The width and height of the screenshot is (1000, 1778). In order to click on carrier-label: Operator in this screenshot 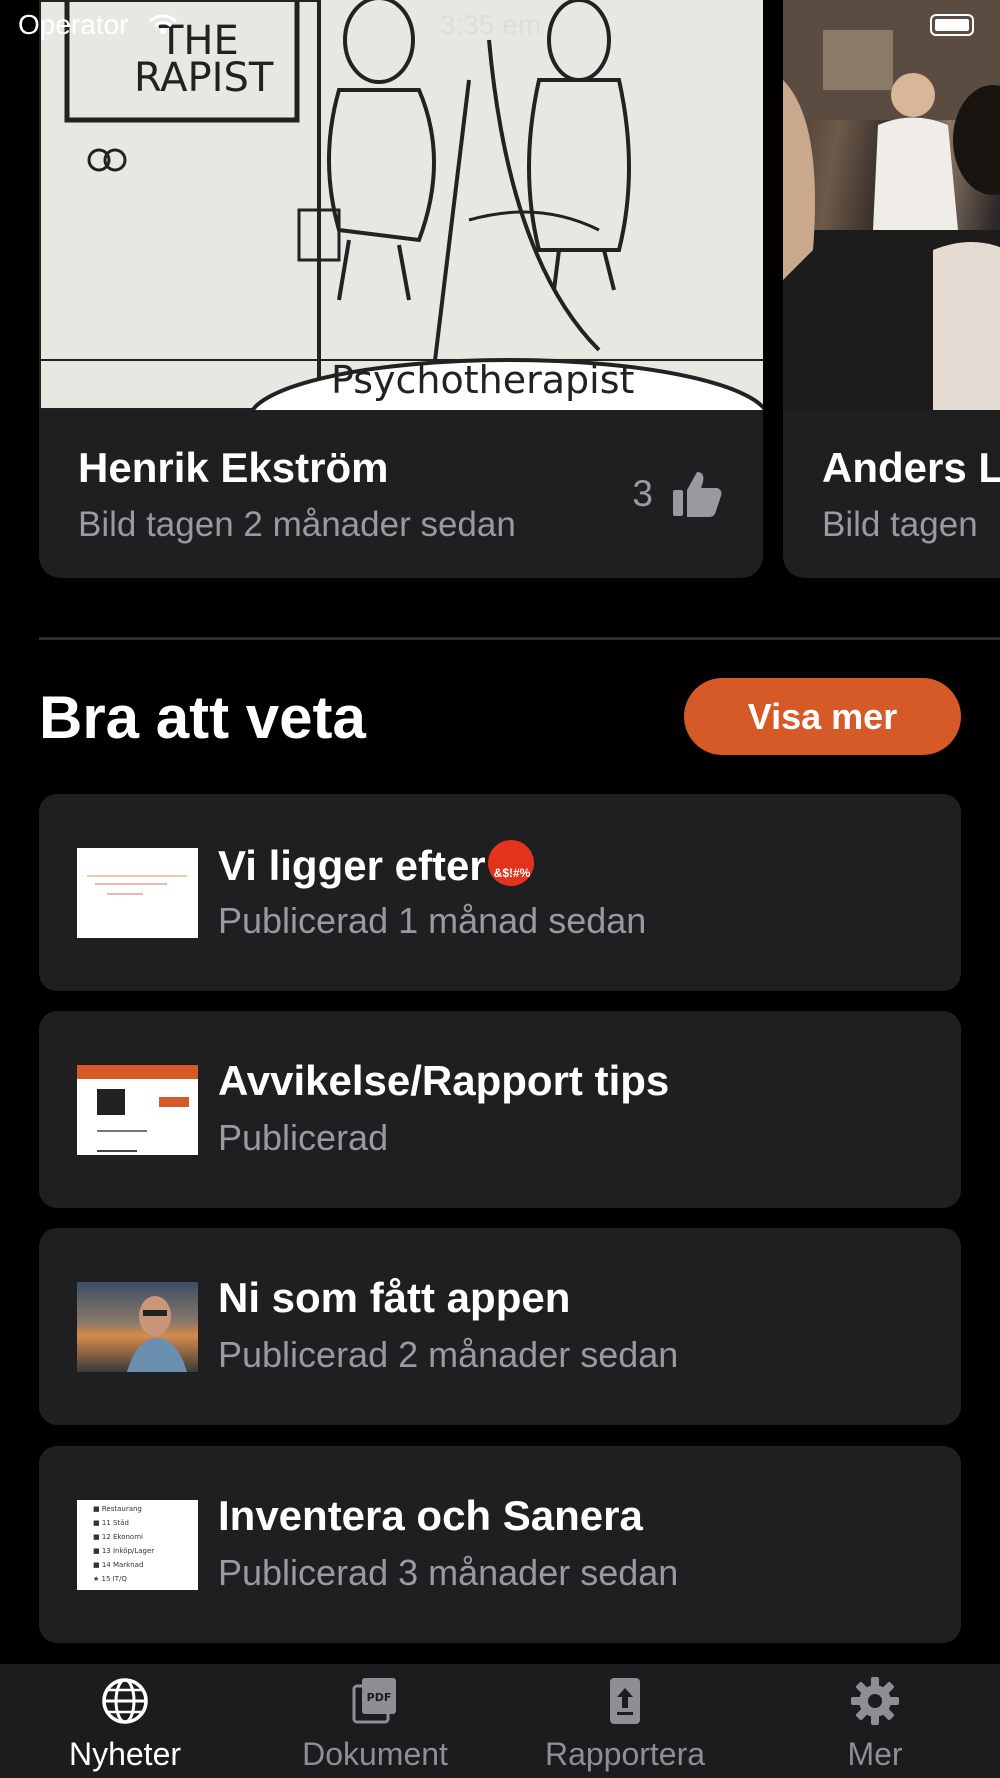, I will do `click(73, 24)`.